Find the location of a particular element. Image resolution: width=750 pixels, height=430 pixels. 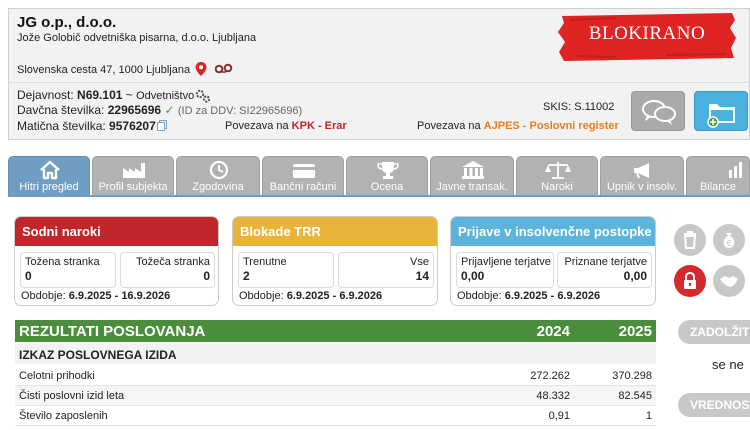

plaintiff-label: Tožeča stranka is located at coordinates (173, 262).